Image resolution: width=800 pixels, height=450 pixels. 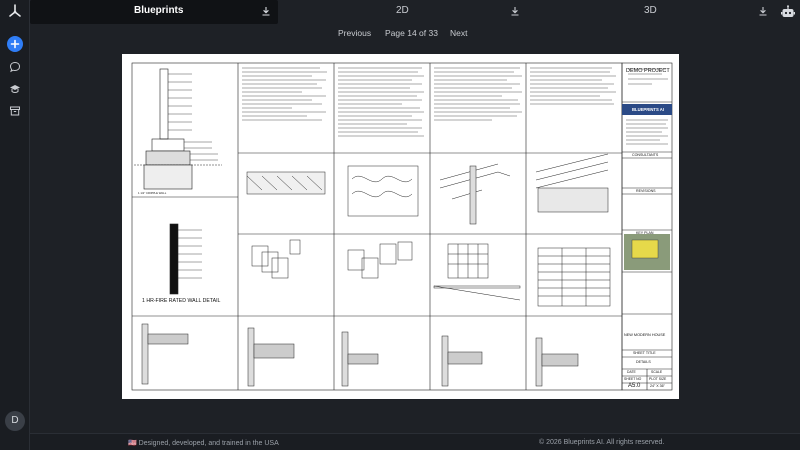 I want to click on sheet-title: DETAILS, so click(x=643, y=362).